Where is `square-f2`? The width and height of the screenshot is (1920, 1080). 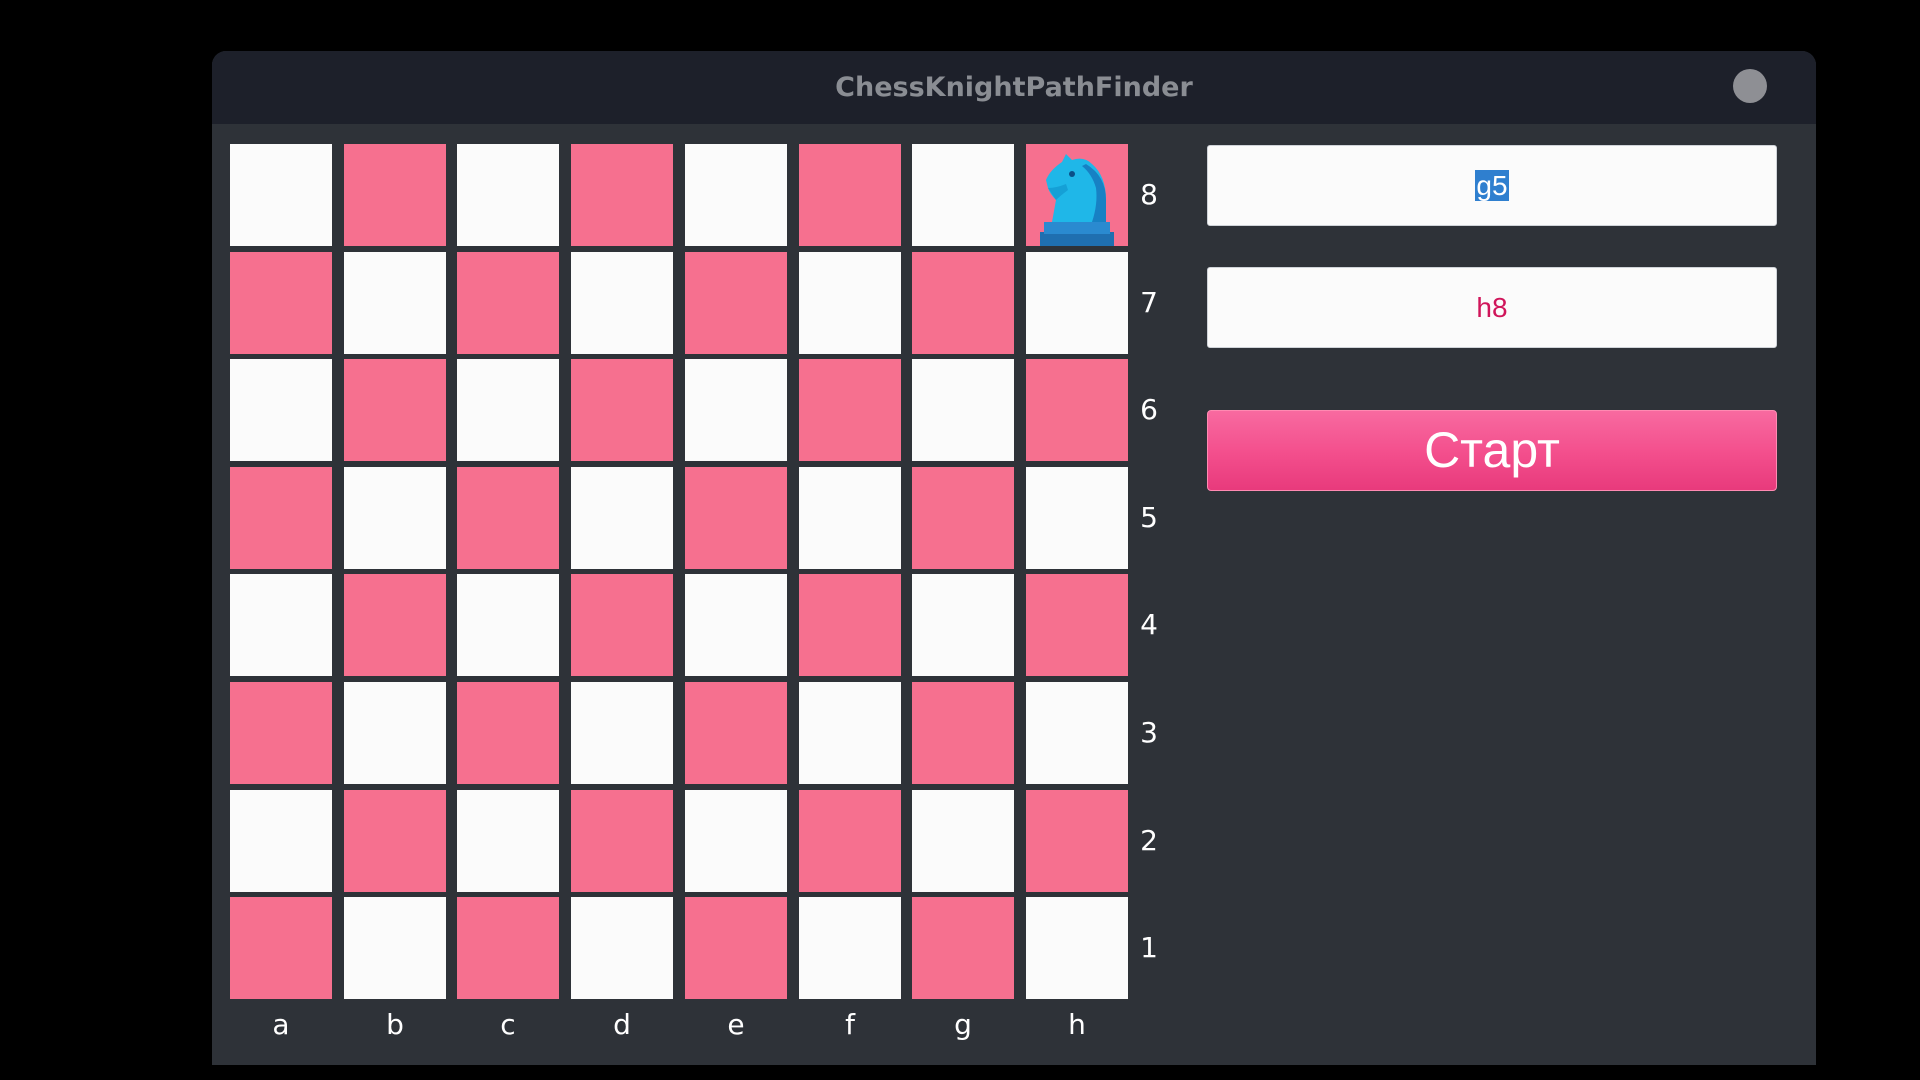 square-f2 is located at coordinates (850, 841).